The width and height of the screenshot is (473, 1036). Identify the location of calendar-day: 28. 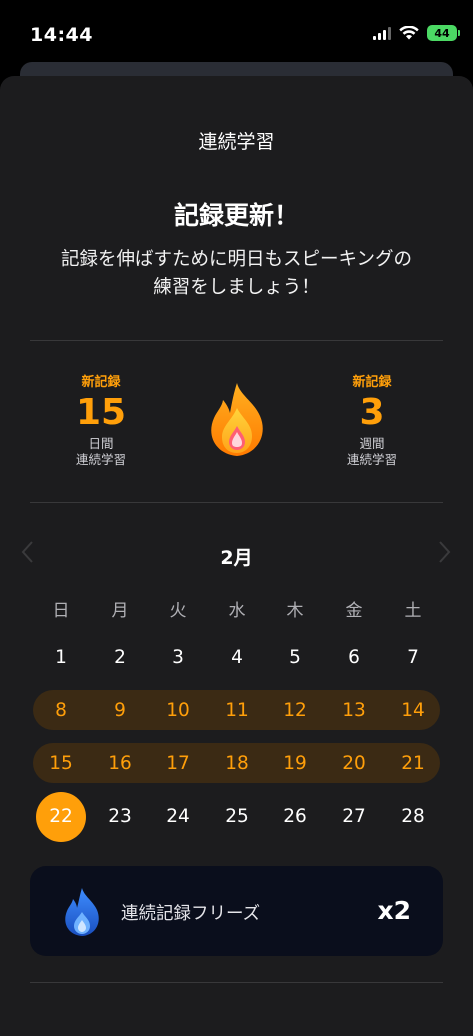
(413, 817).